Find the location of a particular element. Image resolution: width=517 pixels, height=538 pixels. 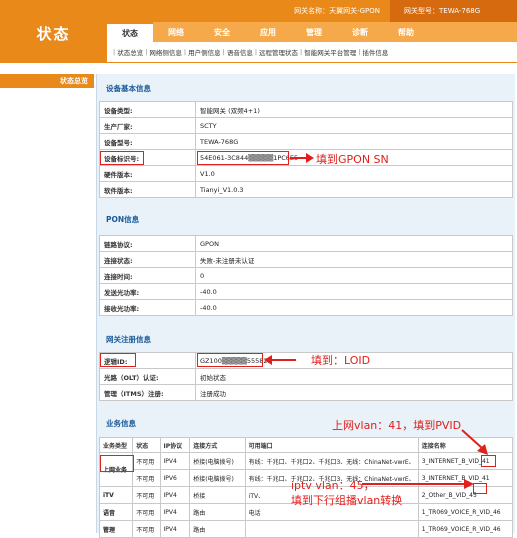

gateway-model: 网关型号：TEWA-768G is located at coordinates (442, 11).